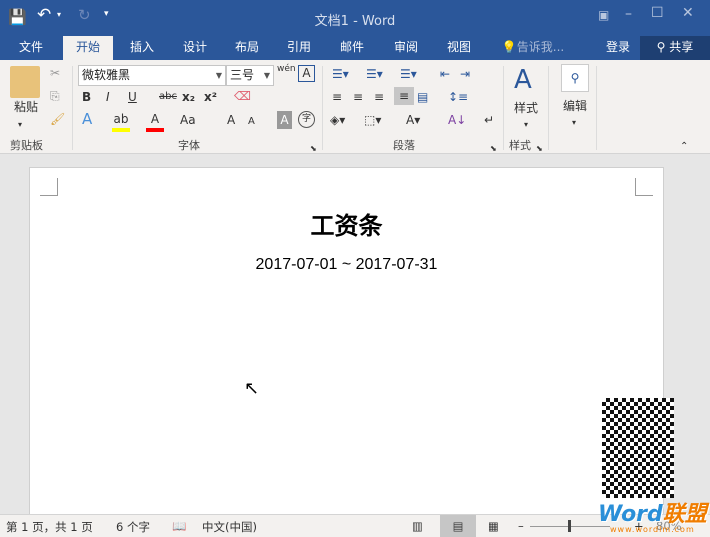  Describe the element at coordinates (526, 125) in the screenshot. I see `styles-dropdown-icon: ▾` at that location.